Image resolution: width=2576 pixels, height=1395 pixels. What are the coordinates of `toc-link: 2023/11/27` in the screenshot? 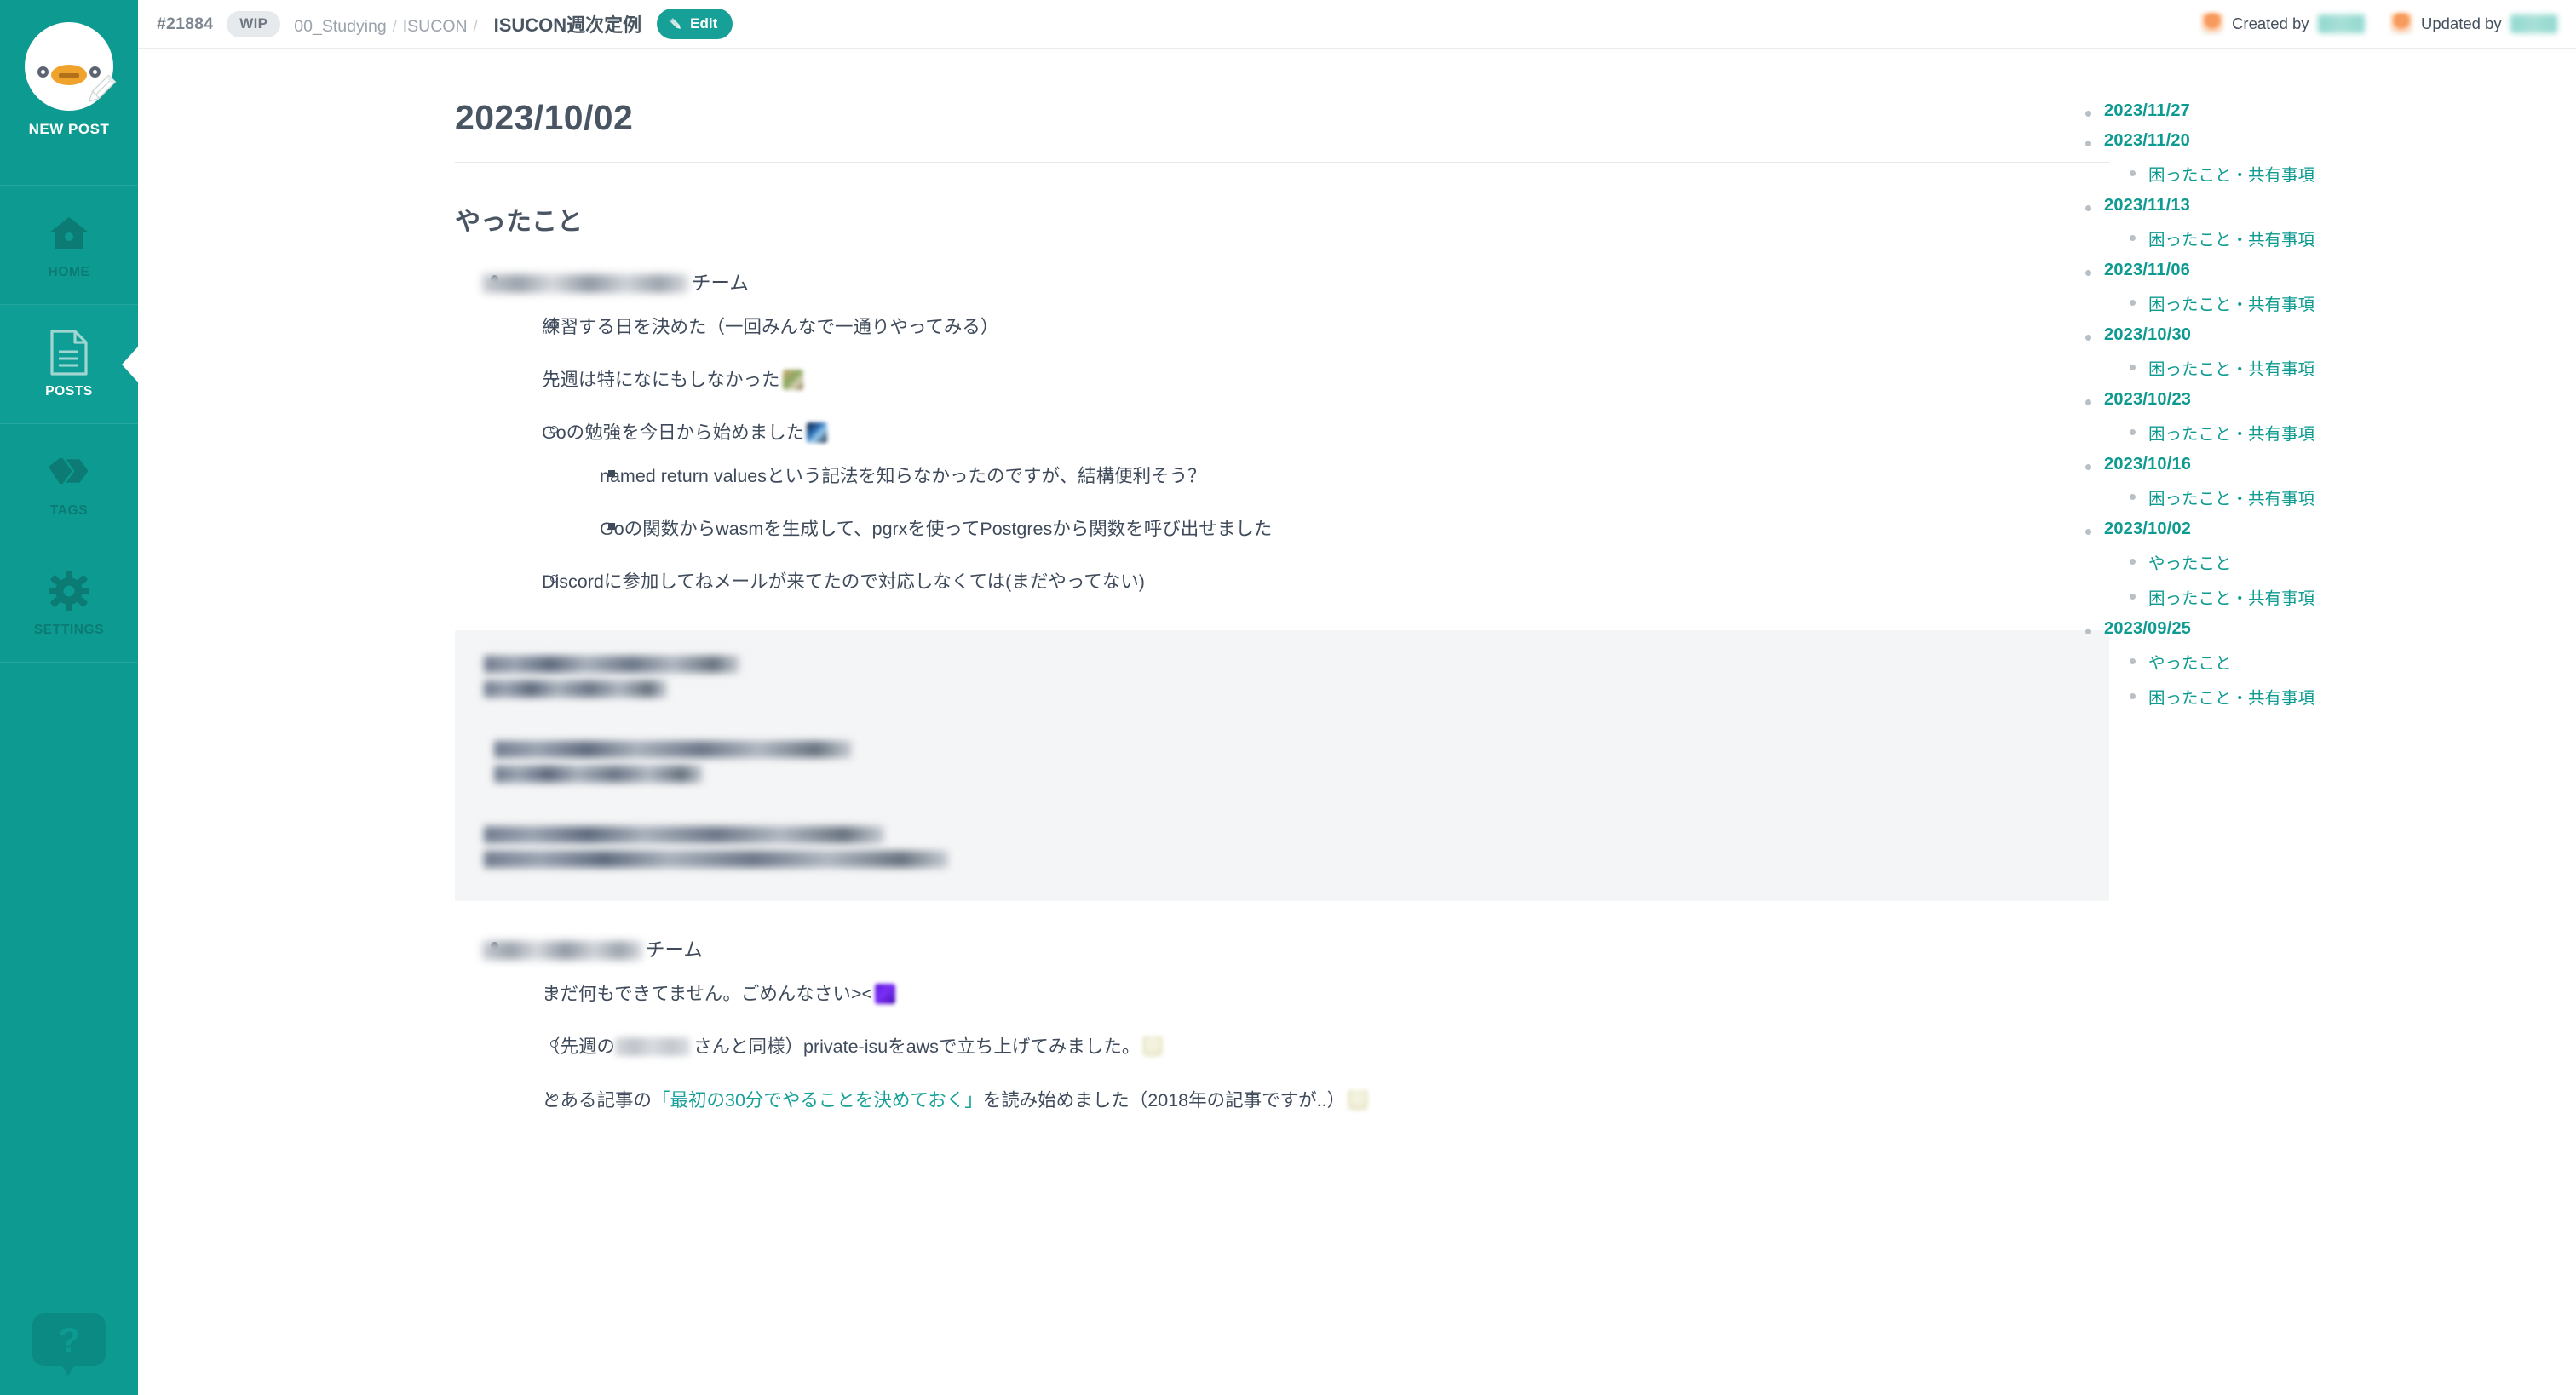 It's located at (2147, 110).